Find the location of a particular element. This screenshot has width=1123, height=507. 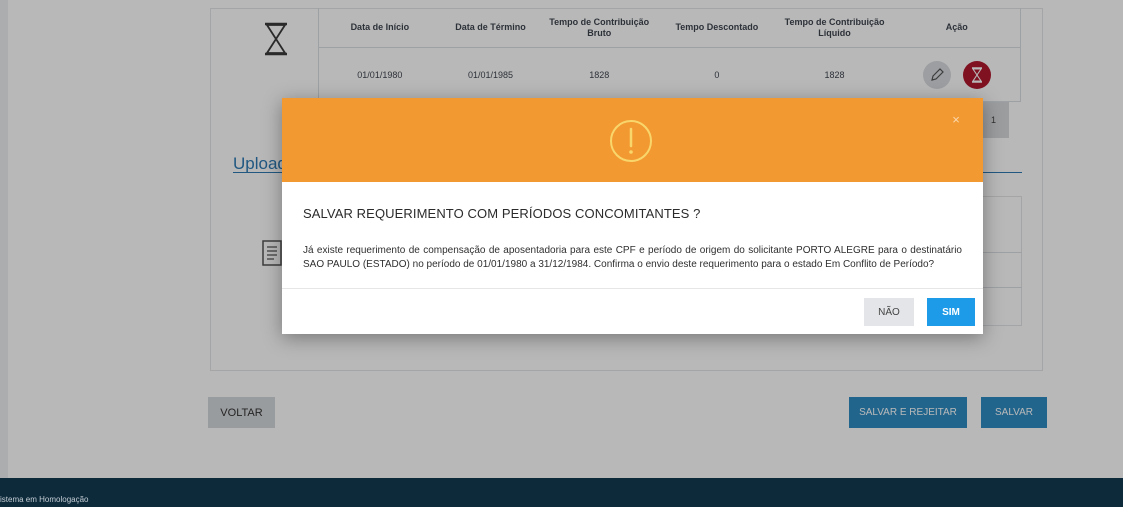

footer-environment-text: istema em Homologação is located at coordinates (44, 499).